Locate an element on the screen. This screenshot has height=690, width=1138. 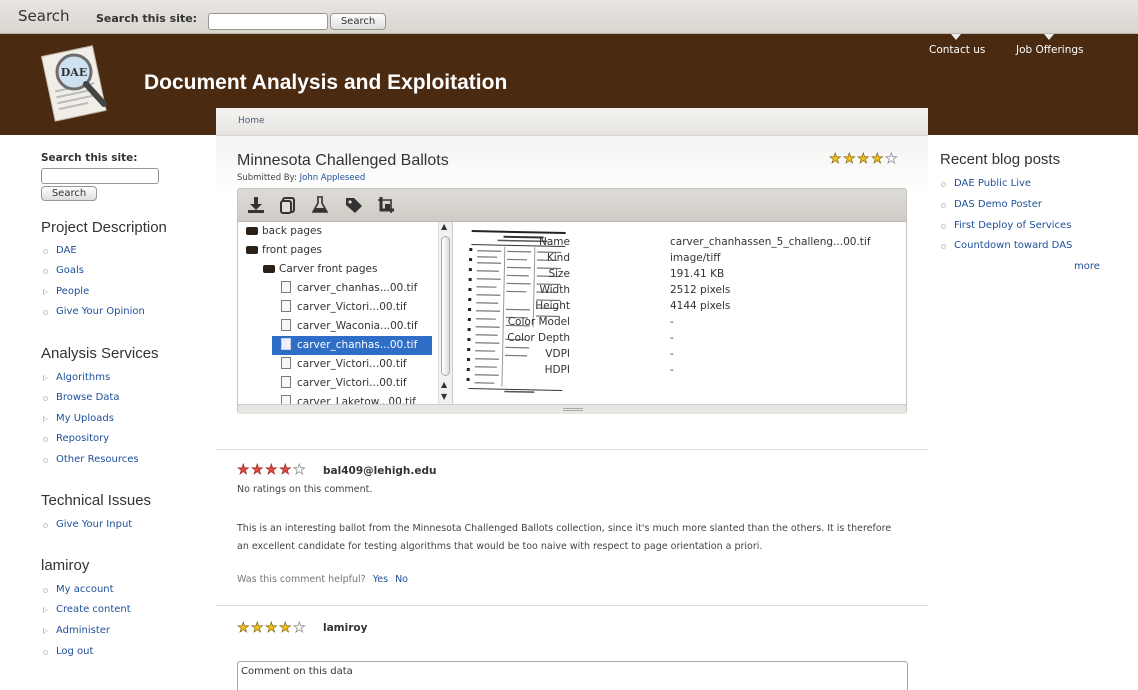
technical-issues-heading: Technical Issues is located at coordinates (96, 500).